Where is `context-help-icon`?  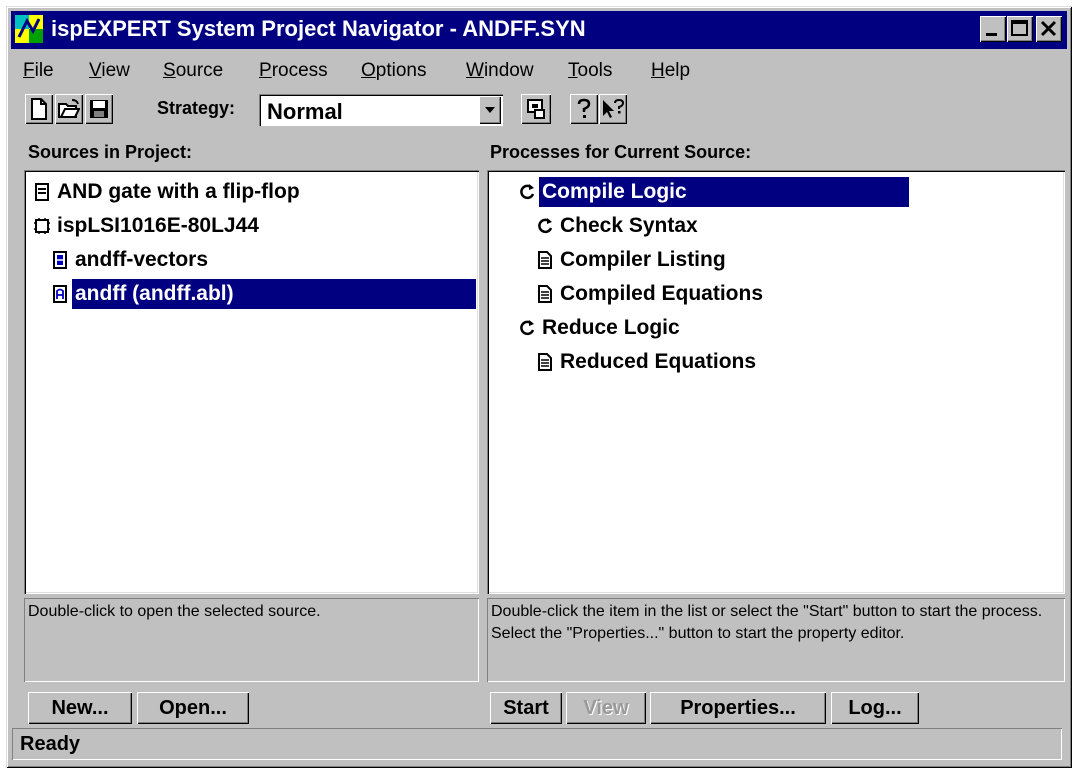 context-help-icon is located at coordinates (614, 108).